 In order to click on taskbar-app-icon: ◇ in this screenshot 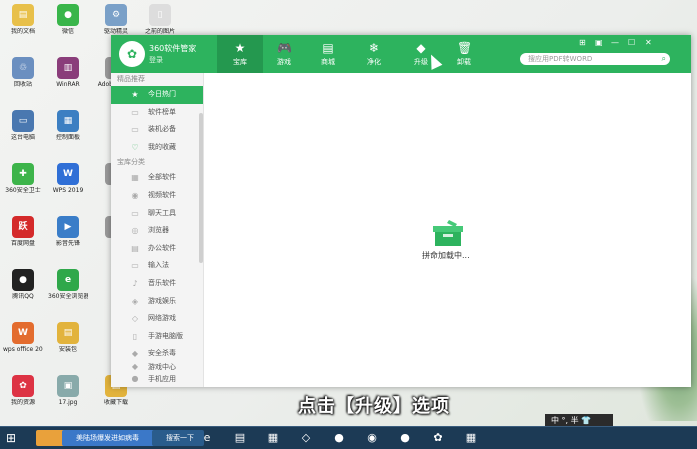, I will do `click(306, 438)`.